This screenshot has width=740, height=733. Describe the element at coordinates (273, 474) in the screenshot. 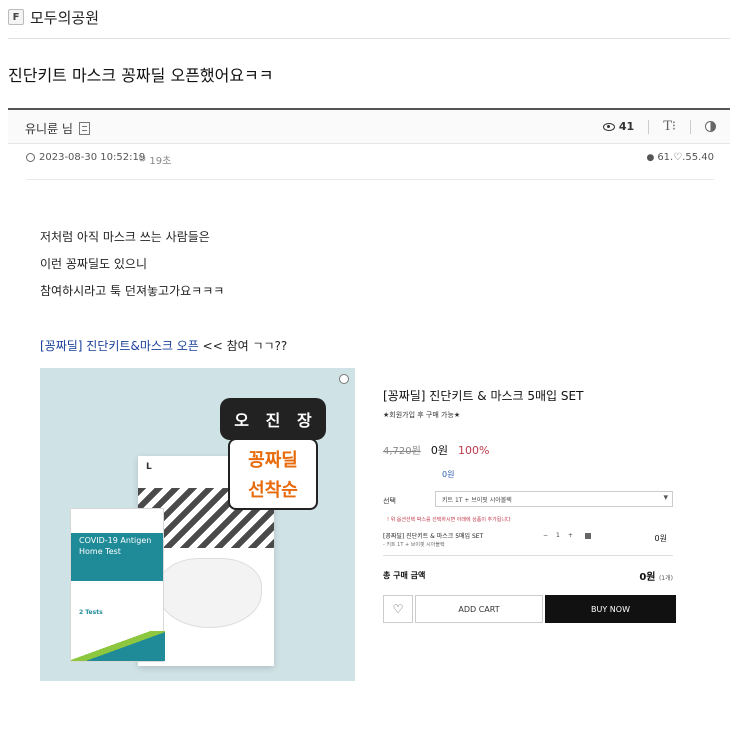

I see `stamp-bottom: 꽁짜딜 선착순` at that location.